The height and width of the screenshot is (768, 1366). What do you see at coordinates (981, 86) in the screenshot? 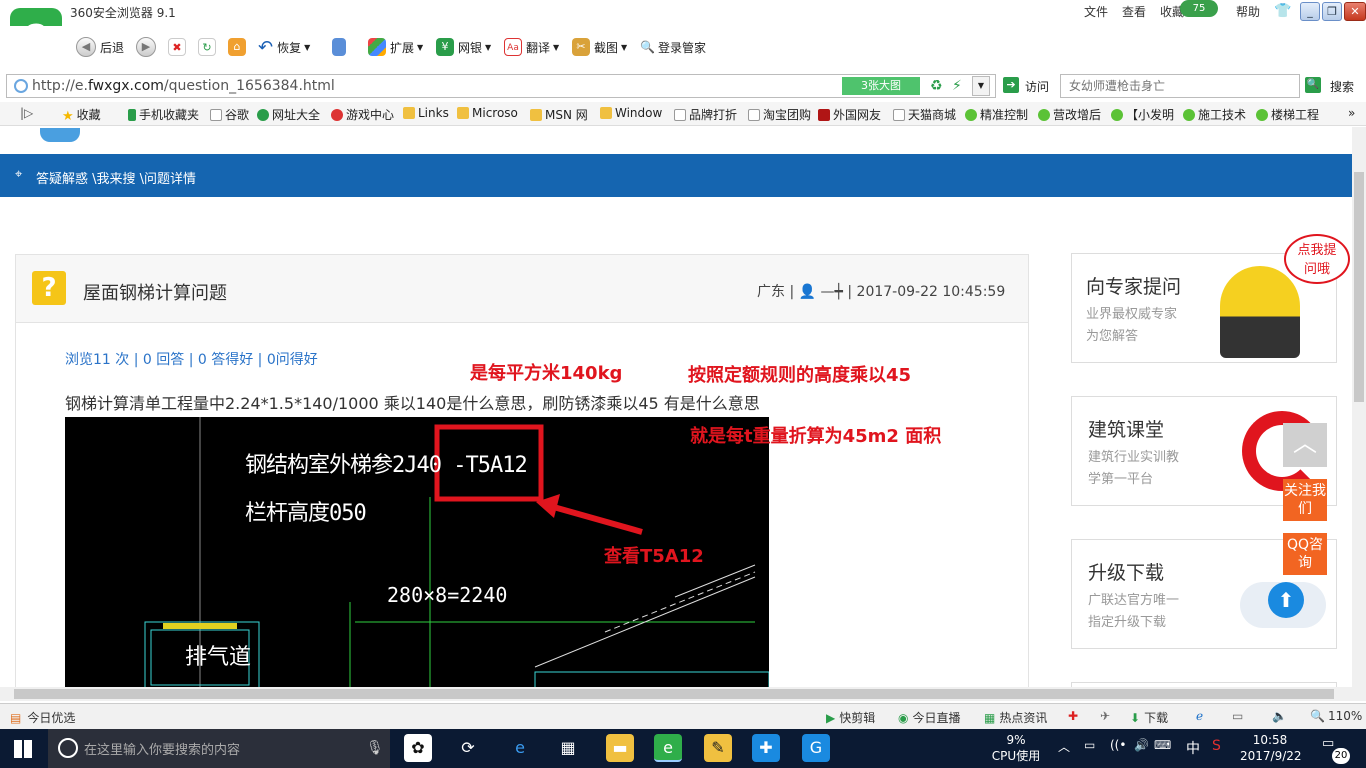
I see `address-dropdown-button: ▼` at bounding box center [981, 86].